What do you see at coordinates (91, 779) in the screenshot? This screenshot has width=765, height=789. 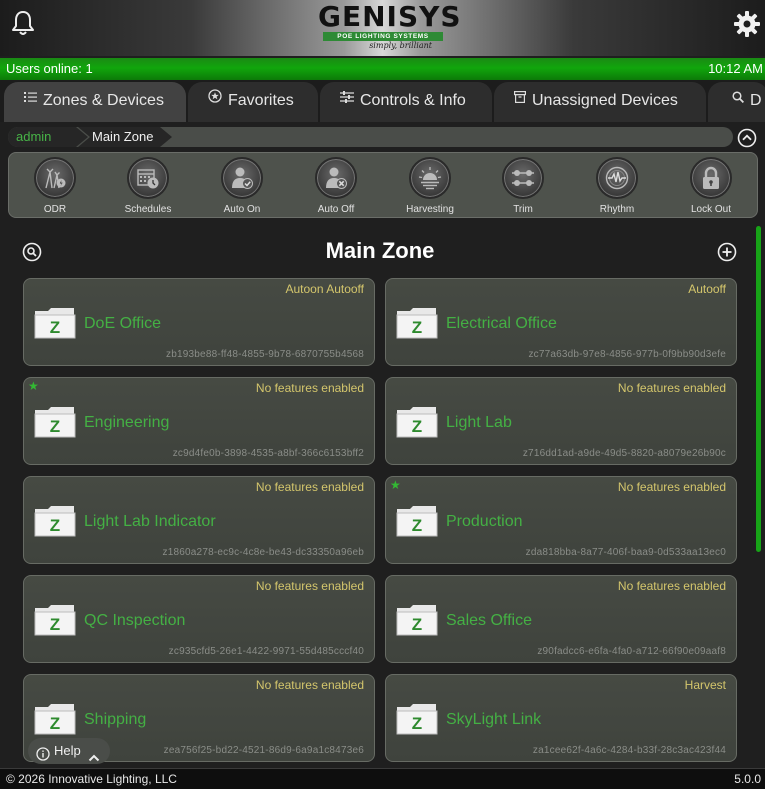 I see `copyright-text: © 2026 Innovative Lighting, LLC` at bounding box center [91, 779].